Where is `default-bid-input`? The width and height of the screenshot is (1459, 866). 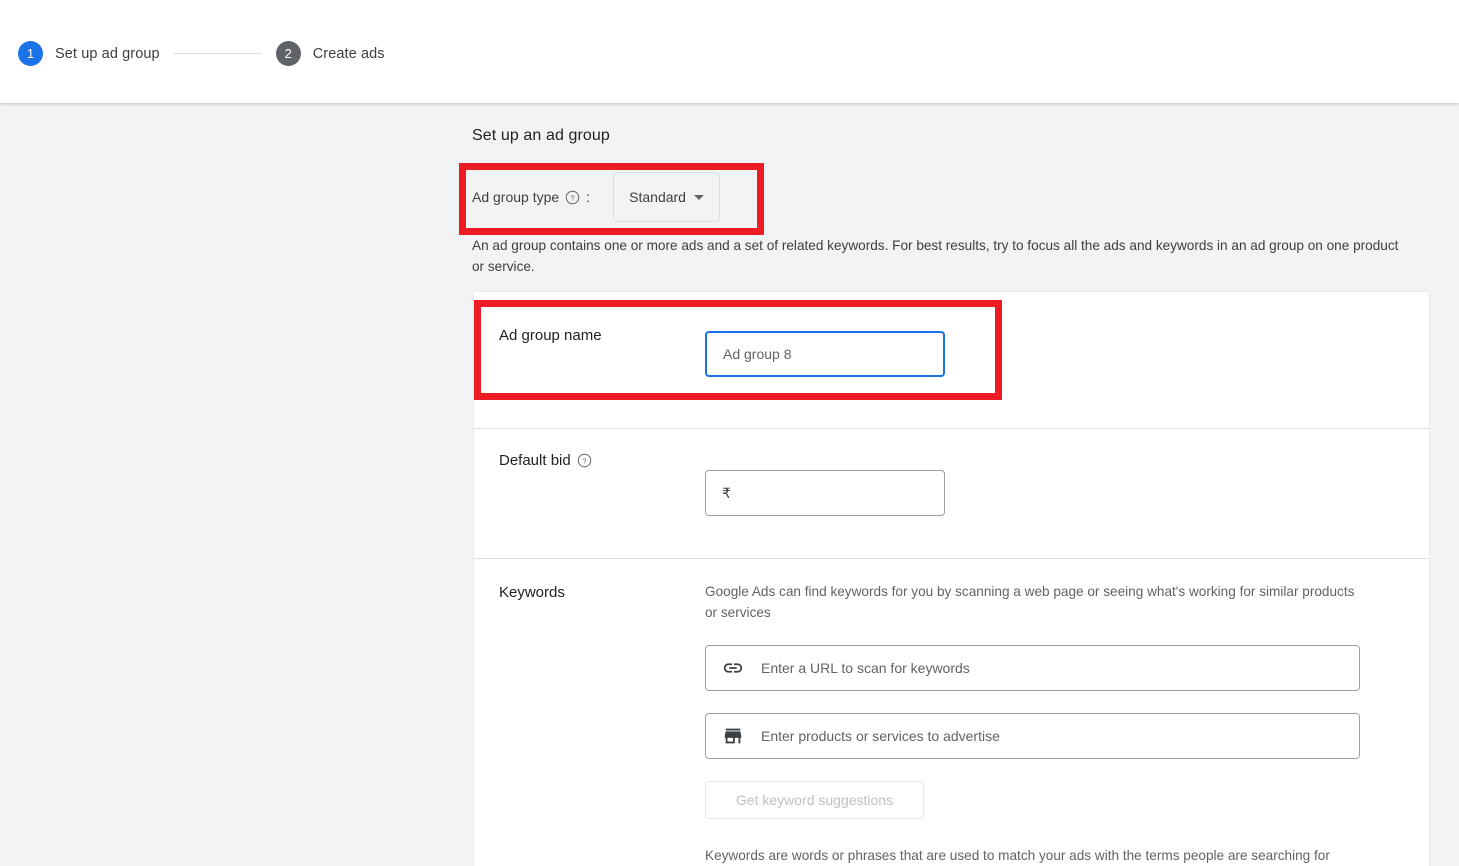
default-bid-input is located at coordinates (831, 493).